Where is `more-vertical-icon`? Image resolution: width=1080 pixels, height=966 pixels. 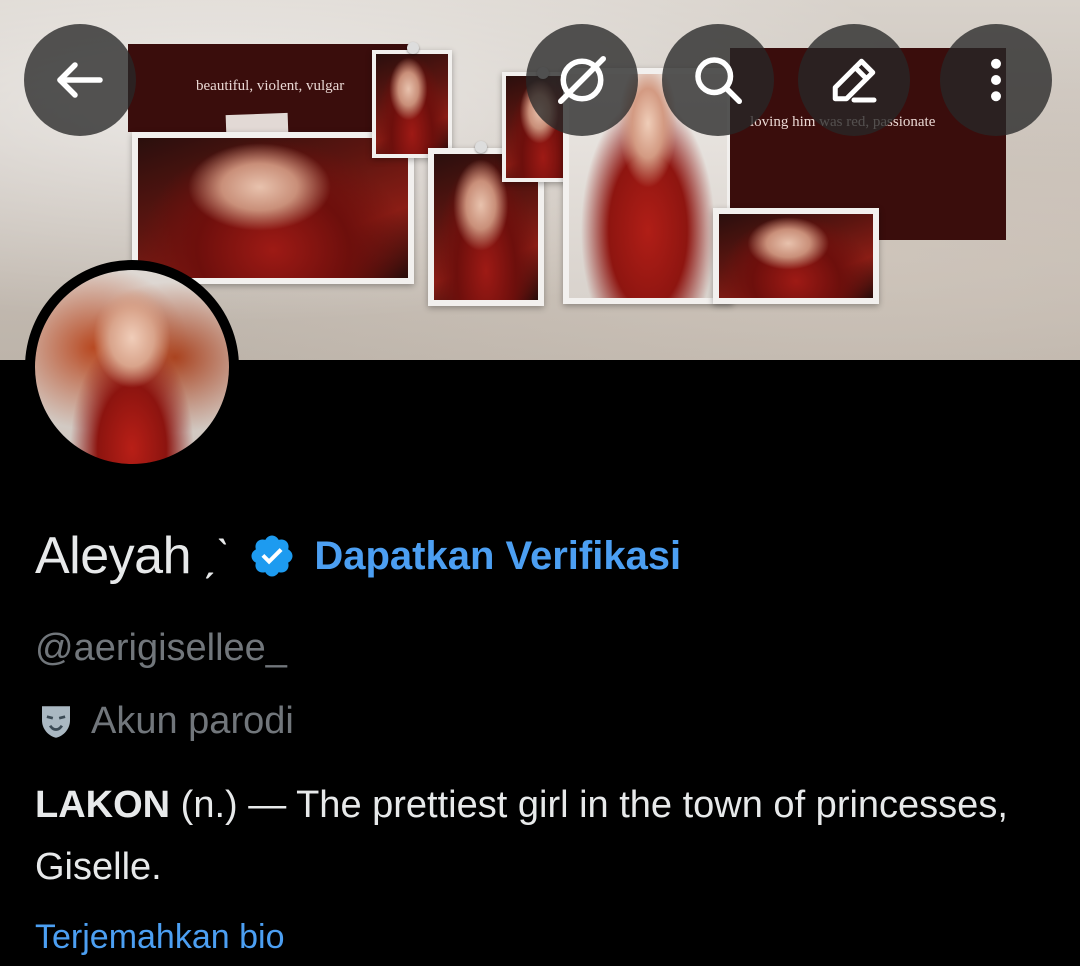 more-vertical-icon is located at coordinates (996, 80).